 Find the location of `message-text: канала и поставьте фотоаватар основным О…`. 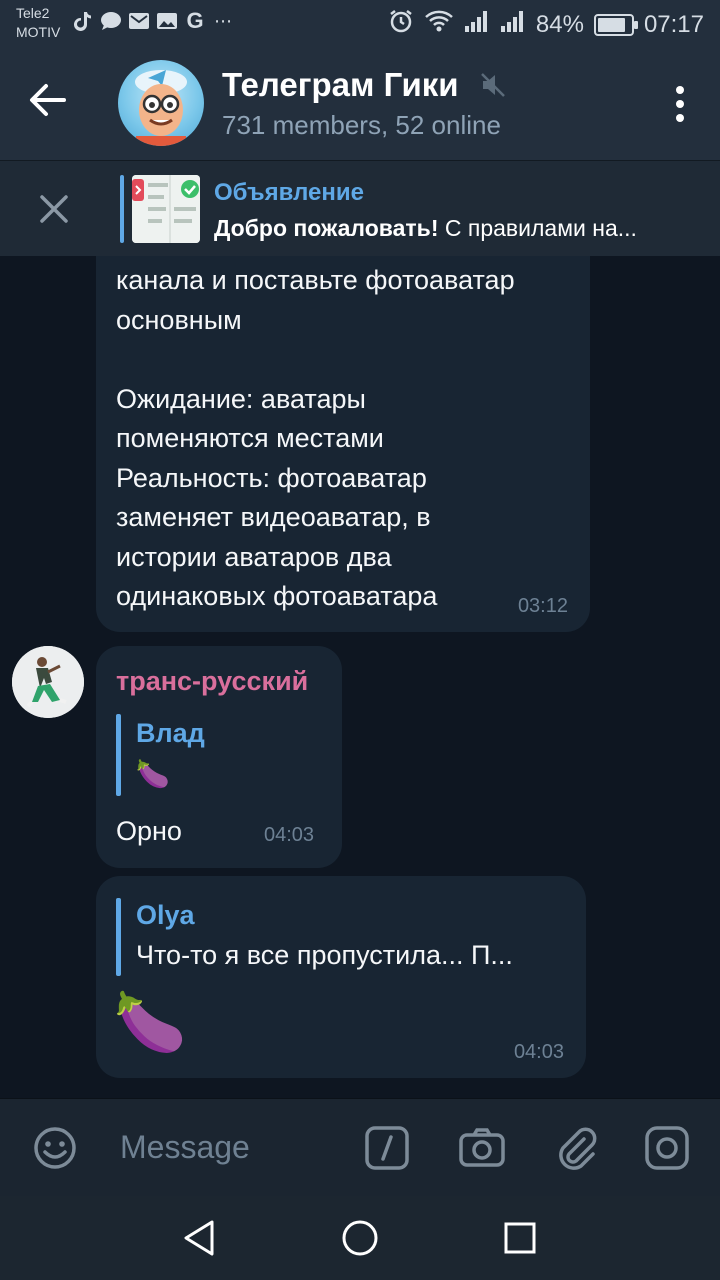

message-text: канала и поставьте фотоаватар основным О… is located at coordinates (315, 438).